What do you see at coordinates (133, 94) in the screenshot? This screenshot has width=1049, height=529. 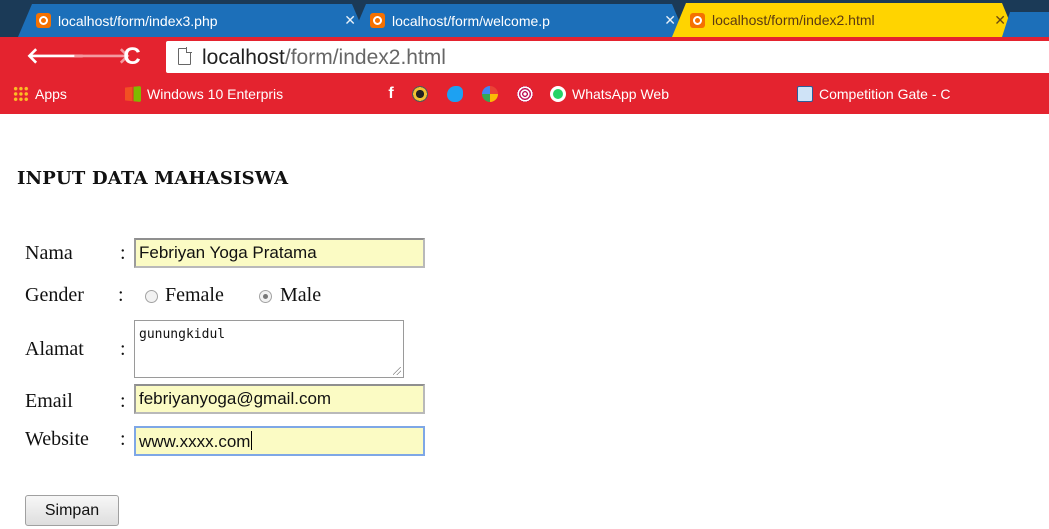 I see `windows-icon` at bounding box center [133, 94].